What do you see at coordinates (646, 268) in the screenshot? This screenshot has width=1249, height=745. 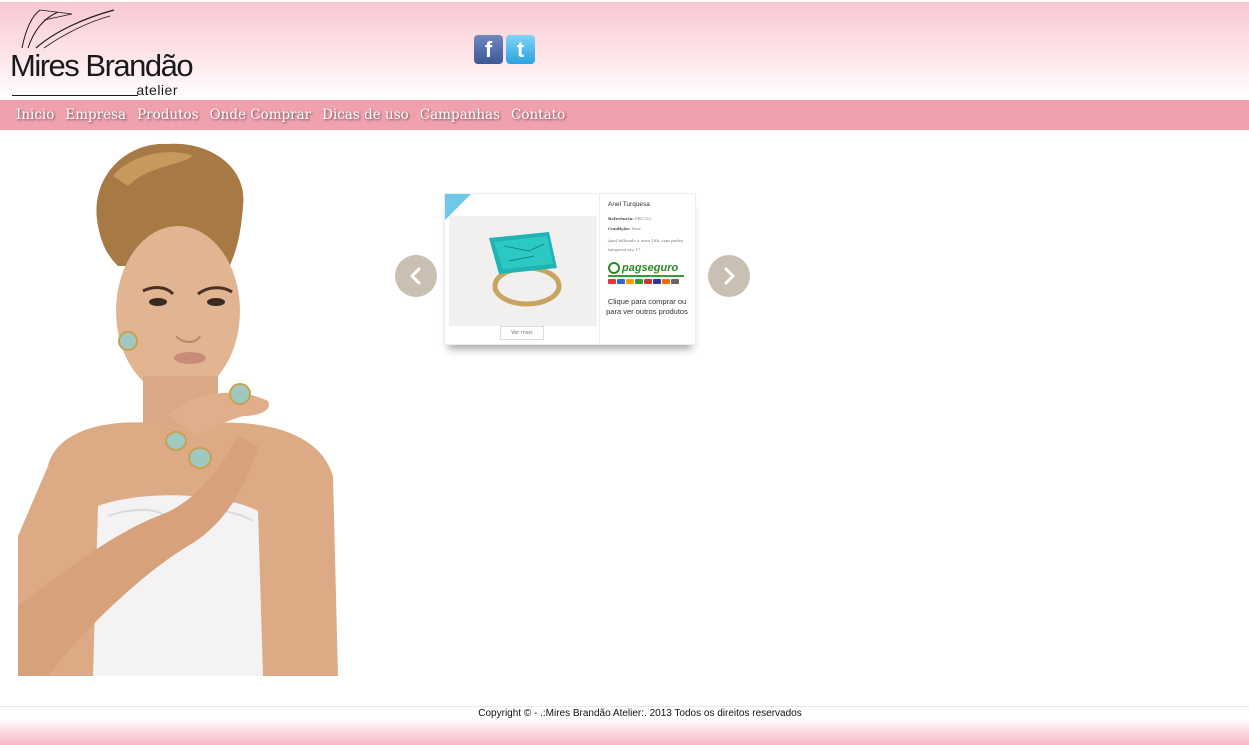 I see `pagseguro-wordmark: pagseguro` at bounding box center [646, 268].